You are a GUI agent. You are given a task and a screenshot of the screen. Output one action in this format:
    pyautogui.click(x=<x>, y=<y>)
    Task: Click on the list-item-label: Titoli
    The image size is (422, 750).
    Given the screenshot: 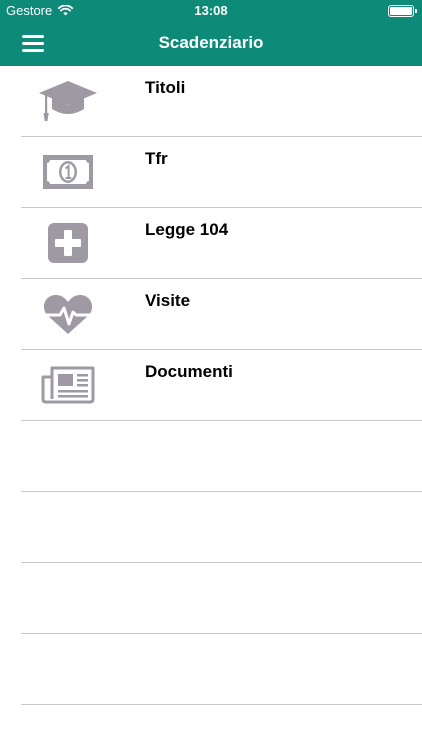 What is the action you would take?
    pyautogui.click(x=165, y=87)
    